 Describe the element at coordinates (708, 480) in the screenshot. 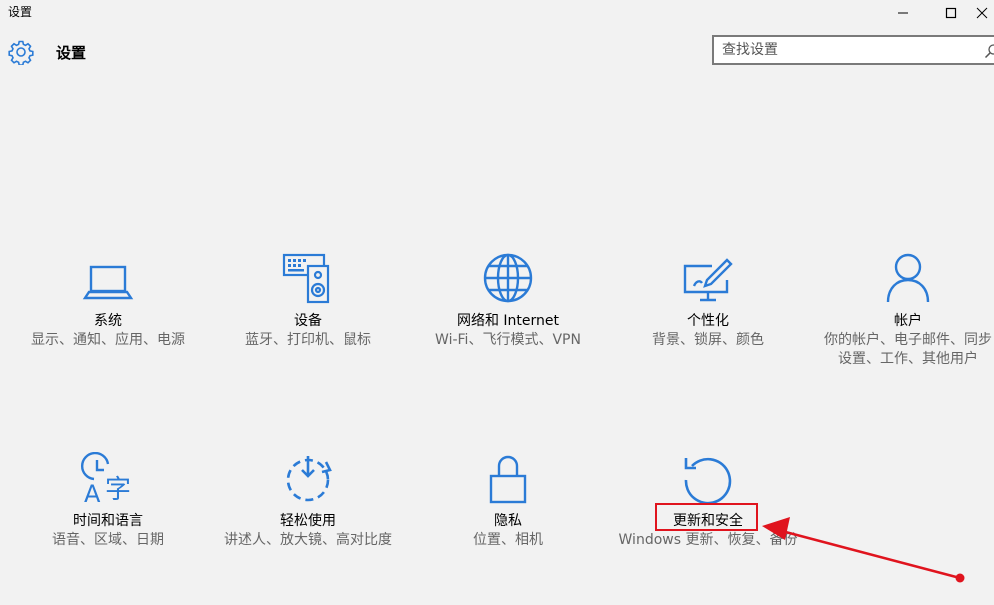

I see `update-icon` at that location.